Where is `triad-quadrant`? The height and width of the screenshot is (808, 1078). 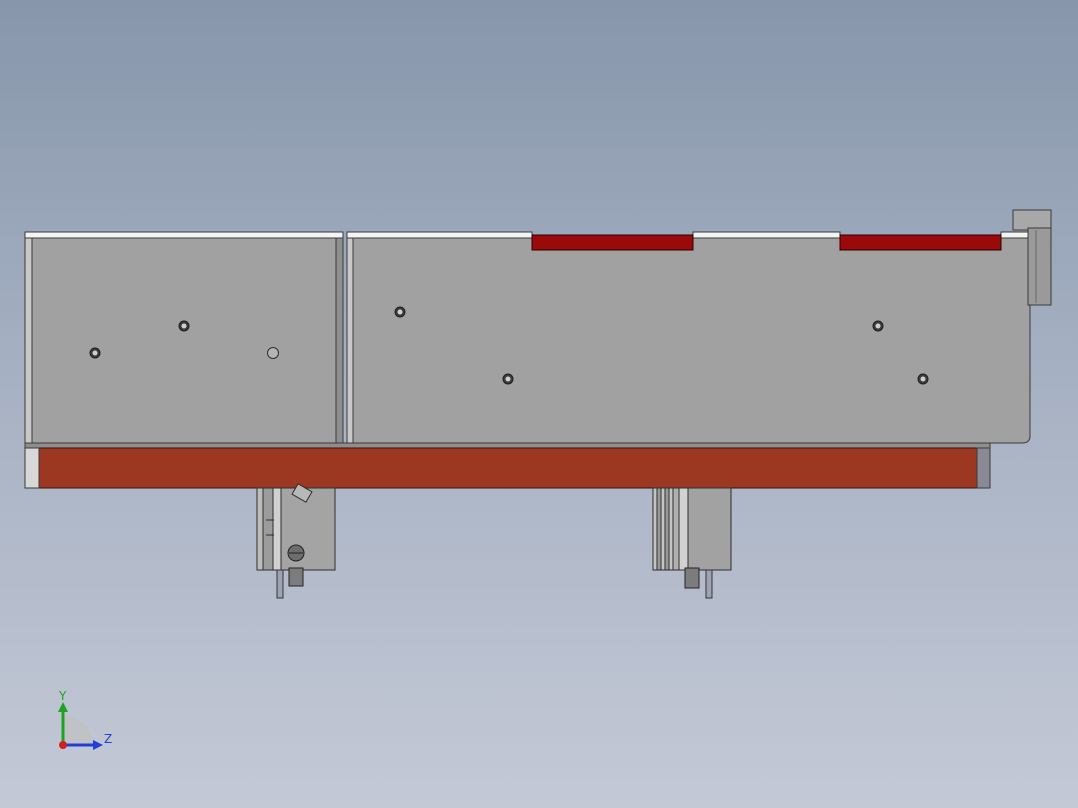
triad-quadrant is located at coordinates (78, 730).